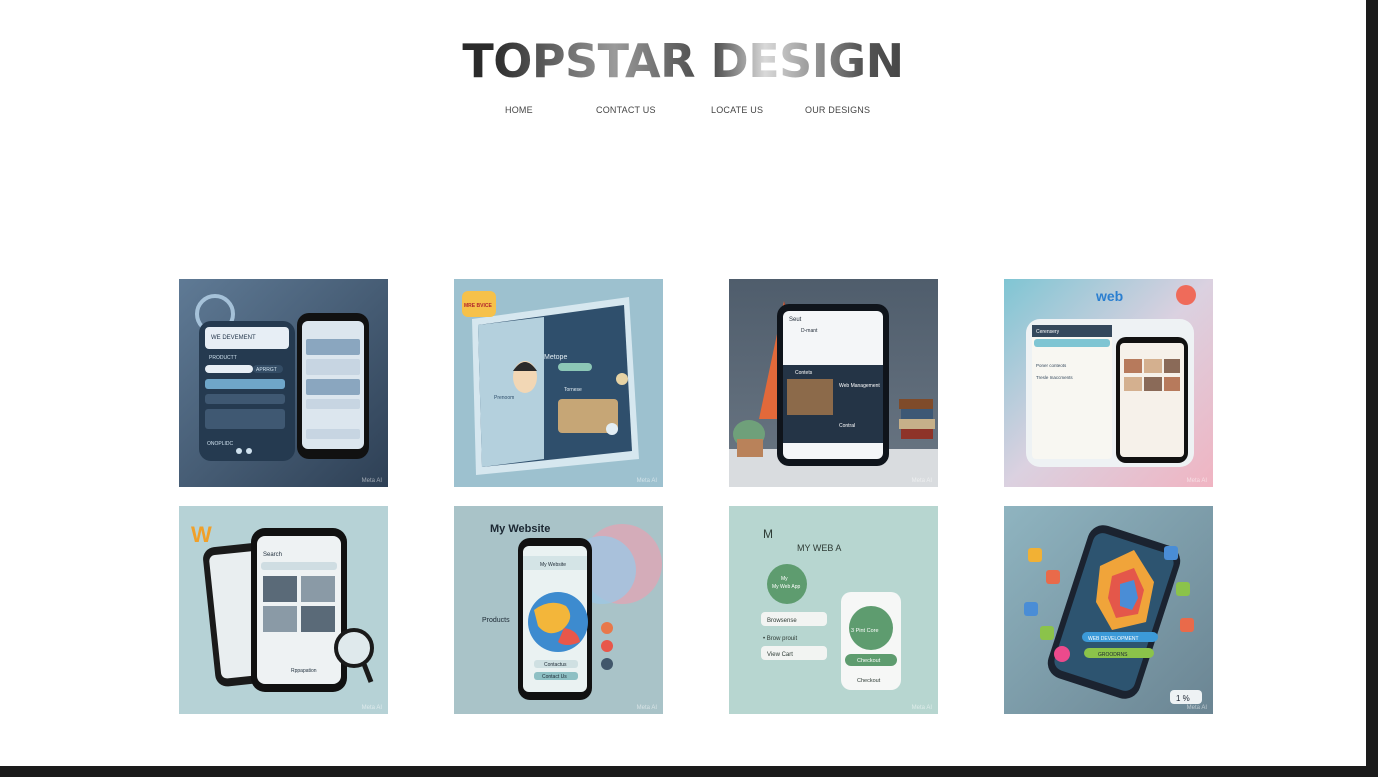  I want to click on tile-text: Cerensery, so click(1048, 332).